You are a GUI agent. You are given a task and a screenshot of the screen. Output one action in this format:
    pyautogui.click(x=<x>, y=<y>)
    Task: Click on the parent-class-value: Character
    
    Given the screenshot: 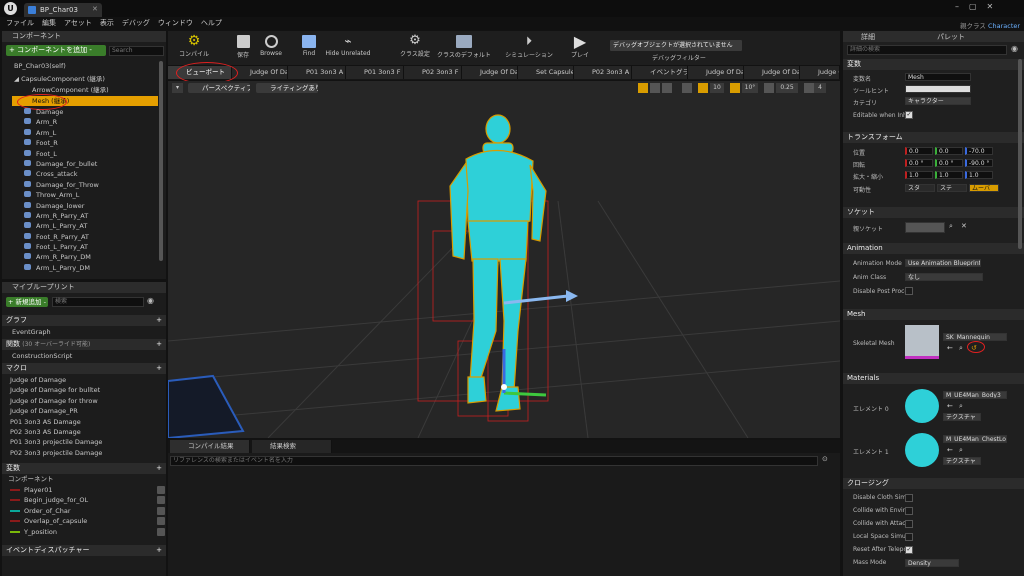 What is the action you would take?
    pyautogui.click(x=1004, y=26)
    